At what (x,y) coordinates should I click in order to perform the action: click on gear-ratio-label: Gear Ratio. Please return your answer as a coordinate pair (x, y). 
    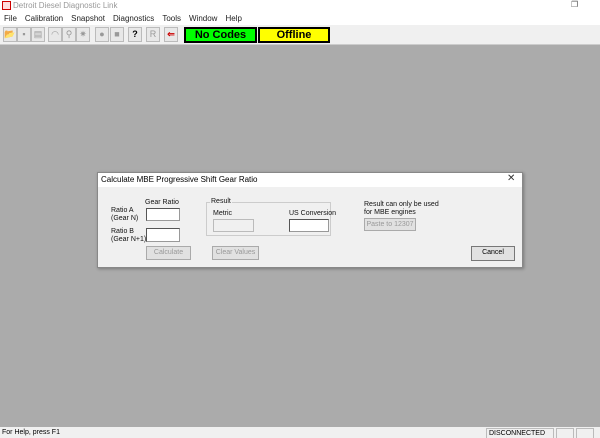
    Looking at the image, I should click on (162, 202).